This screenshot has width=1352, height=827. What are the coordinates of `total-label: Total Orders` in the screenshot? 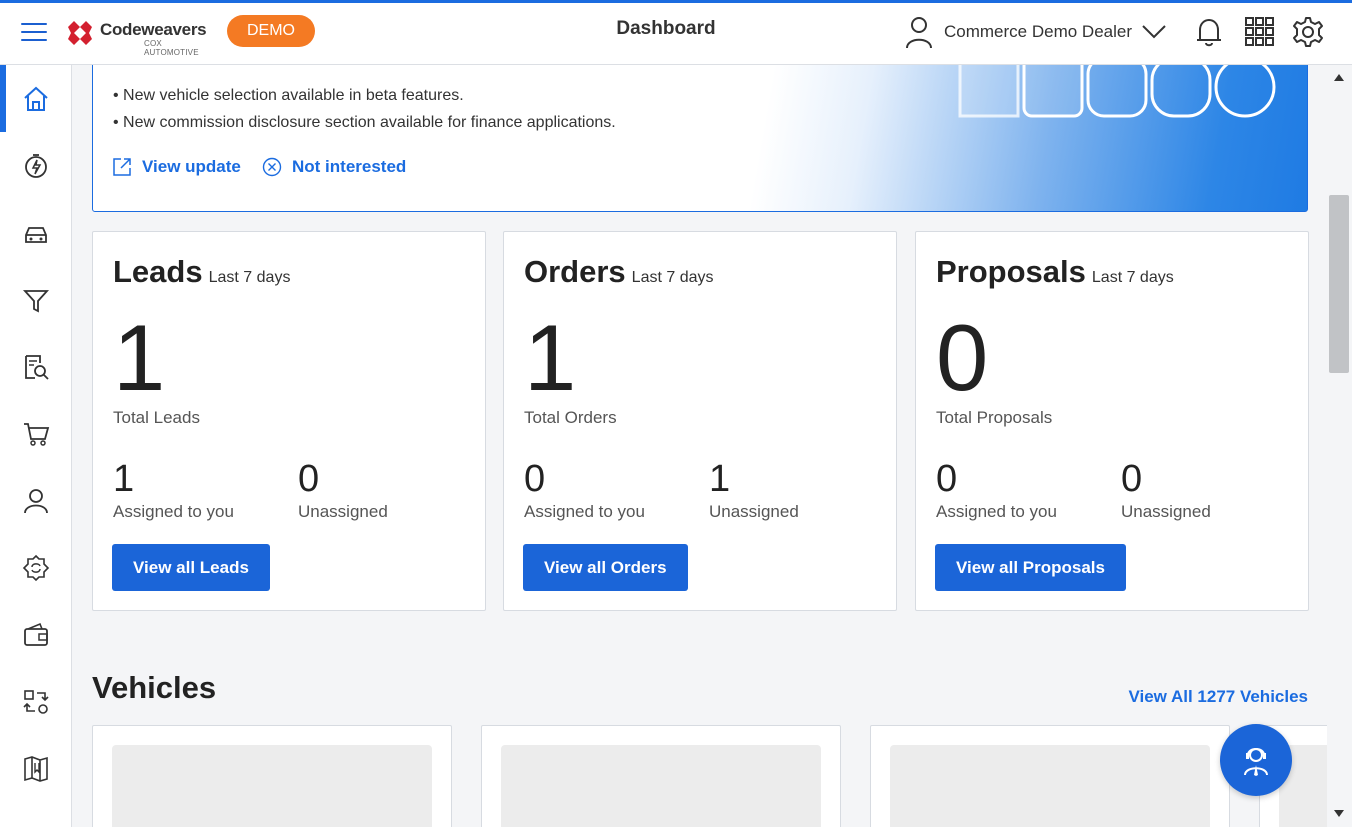 It's located at (570, 417).